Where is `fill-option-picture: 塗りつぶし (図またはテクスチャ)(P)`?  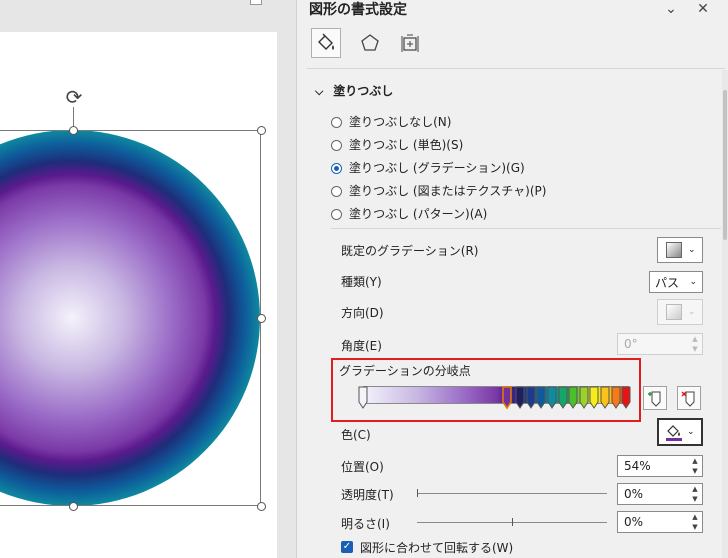
fill-option-picture: 塗りつぶし (図またはテクスチャ)(P) is located at coordinates (438, 191).